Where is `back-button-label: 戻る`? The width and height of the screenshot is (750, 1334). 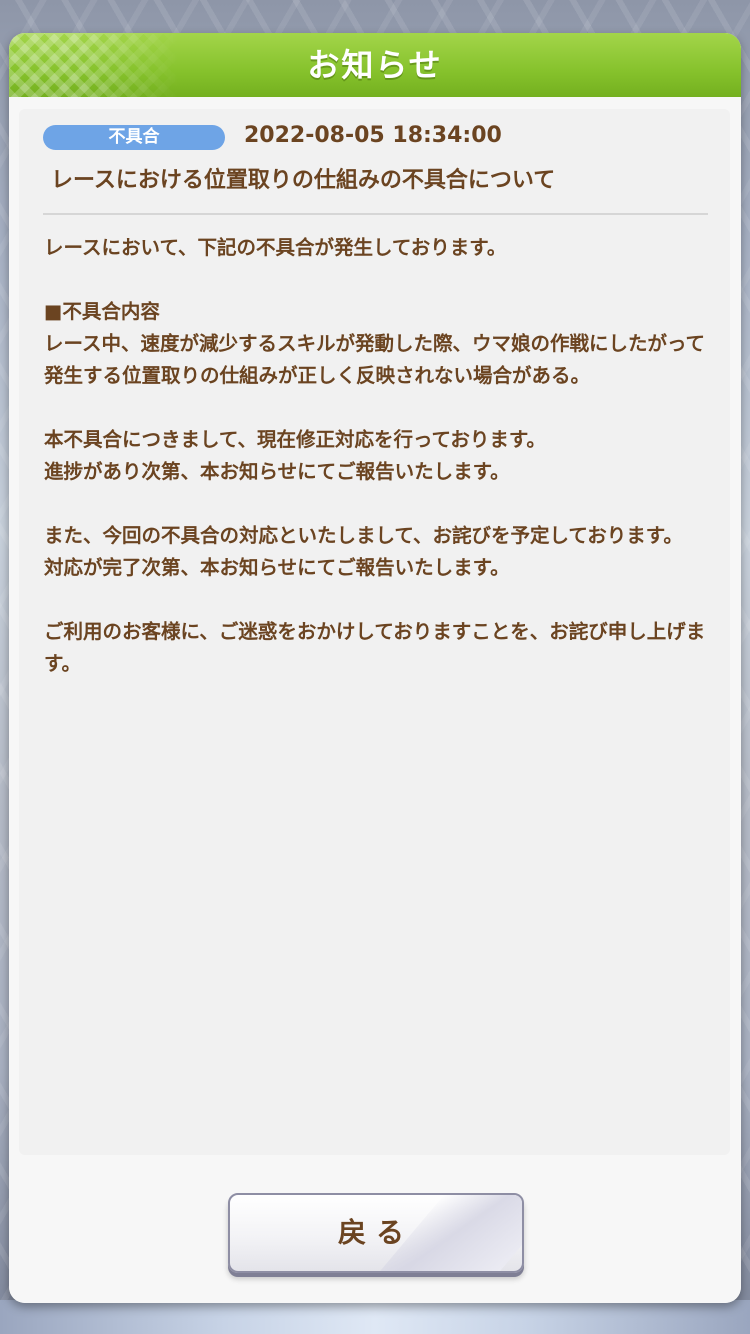 back-button-label: 戻る is located at coordinates (375, 1232).